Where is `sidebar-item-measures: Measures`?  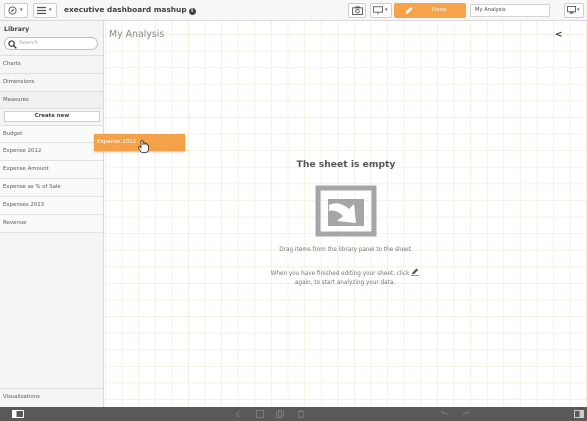 sidebar-item-measures: Measures is located at coordinates (51, 100).